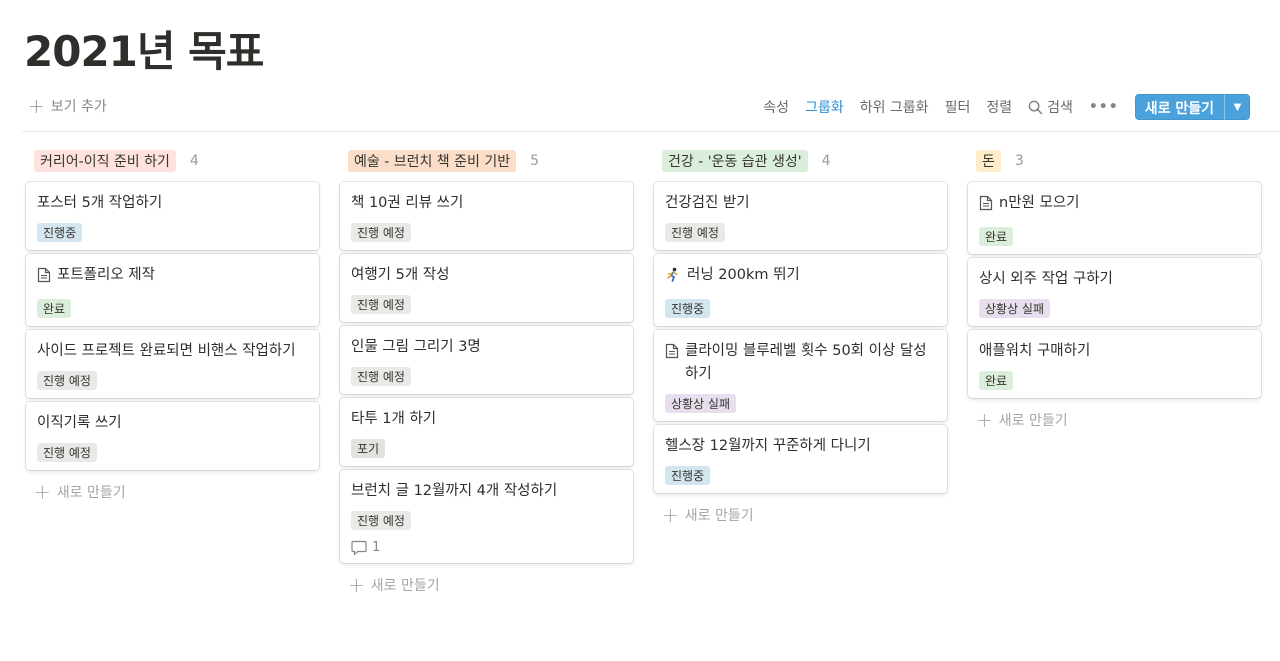 The image size is (1280, 661). Describe the element at coordinates (1104, 107) in the screenshot. I see `more-options-icon: •••` at that location.